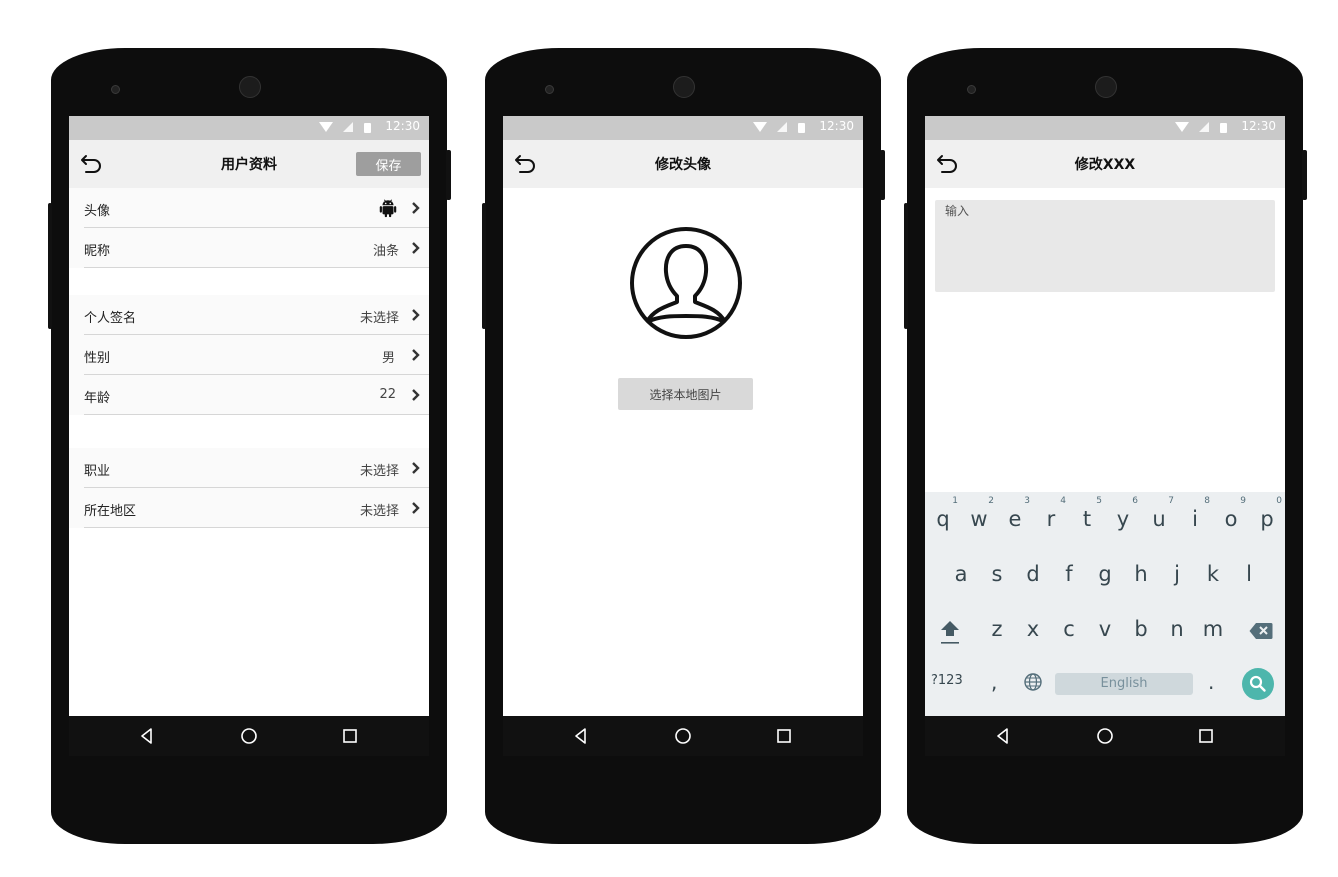  I want to click on space-key: English, so click(1124, 684).